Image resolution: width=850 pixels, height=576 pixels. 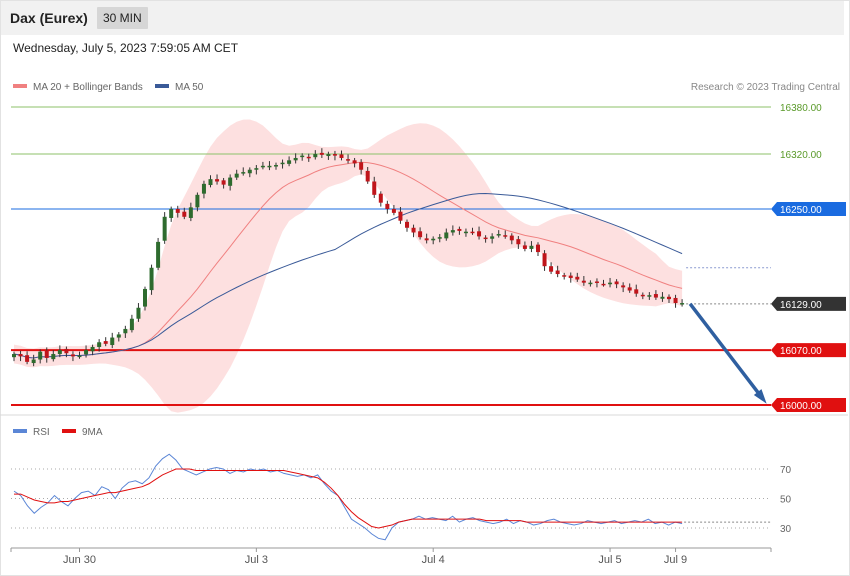 I want to click on rsi-ma-legend-label: 9MA, so click(x=92, y=432).